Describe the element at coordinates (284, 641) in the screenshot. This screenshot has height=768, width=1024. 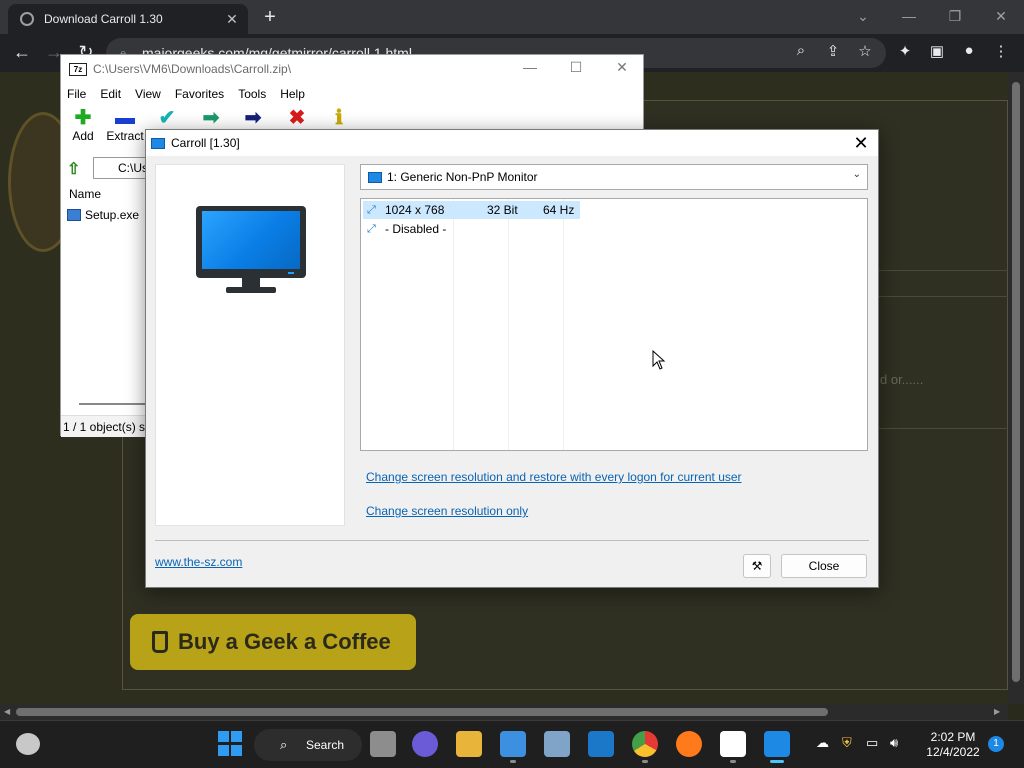
I see `buy-coffee-label: Buy a Geek a Coffee` at that location.